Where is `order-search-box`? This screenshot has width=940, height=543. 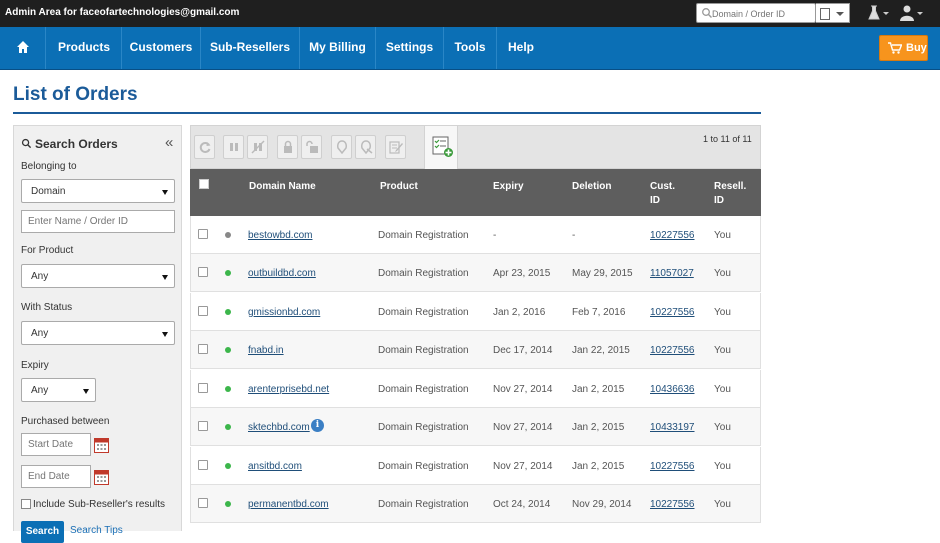 order-search-box is located at coordinates (756, 13).